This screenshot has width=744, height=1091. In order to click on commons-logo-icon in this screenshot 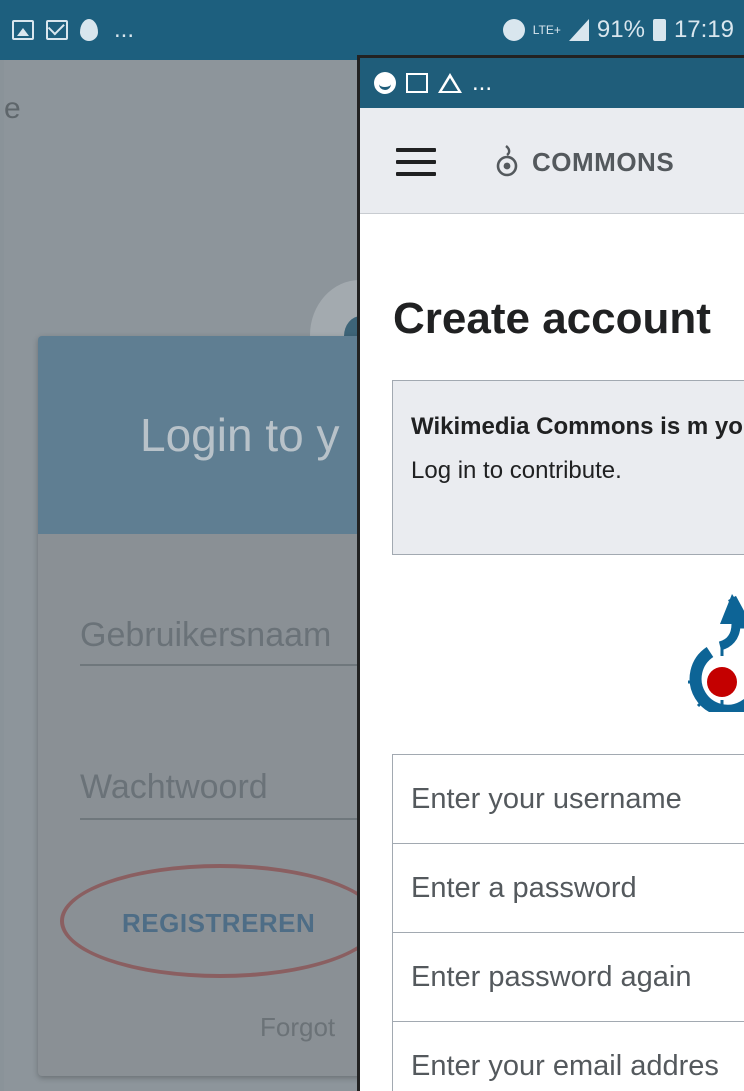, I will do `click(507, 161)`.